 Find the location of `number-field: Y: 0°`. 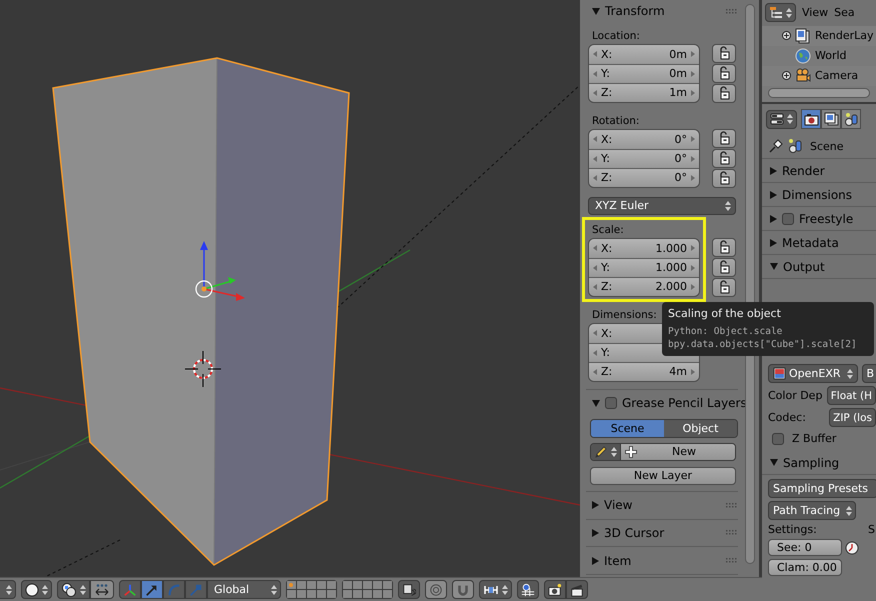

number-field: Y: 0° is located at coordinates (644, 158).